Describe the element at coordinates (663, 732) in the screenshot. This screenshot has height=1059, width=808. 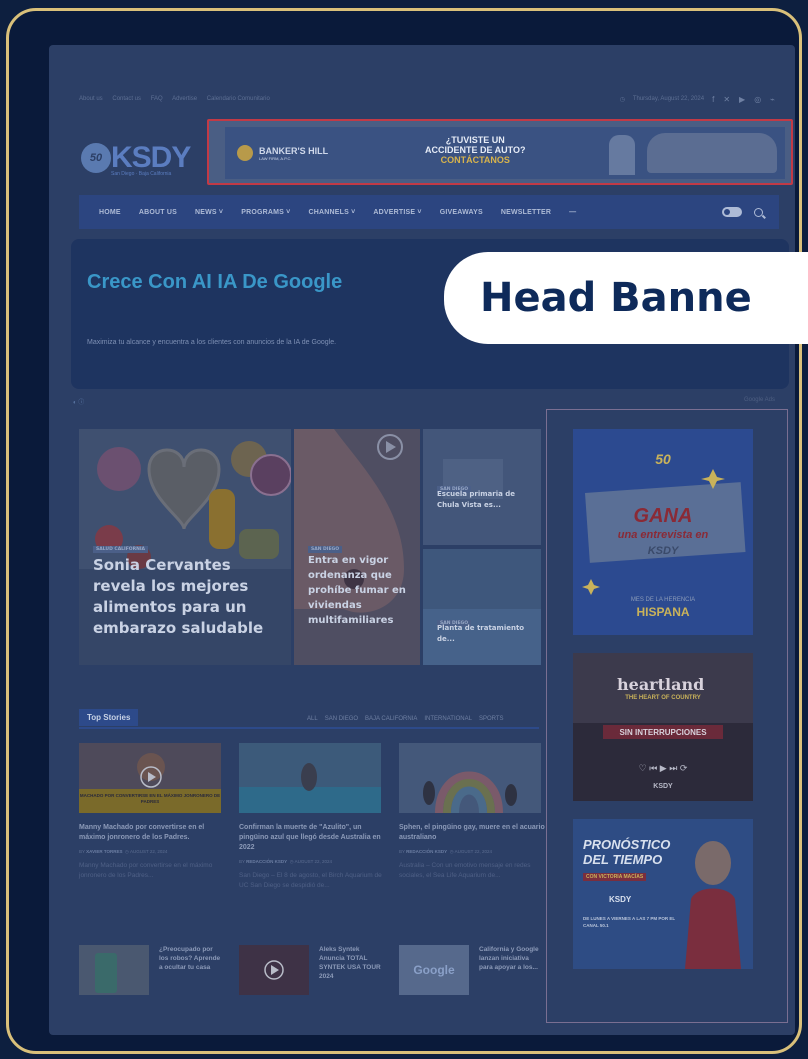
I see `heartland-band: SIN INTERRUPCIONES` at that location.